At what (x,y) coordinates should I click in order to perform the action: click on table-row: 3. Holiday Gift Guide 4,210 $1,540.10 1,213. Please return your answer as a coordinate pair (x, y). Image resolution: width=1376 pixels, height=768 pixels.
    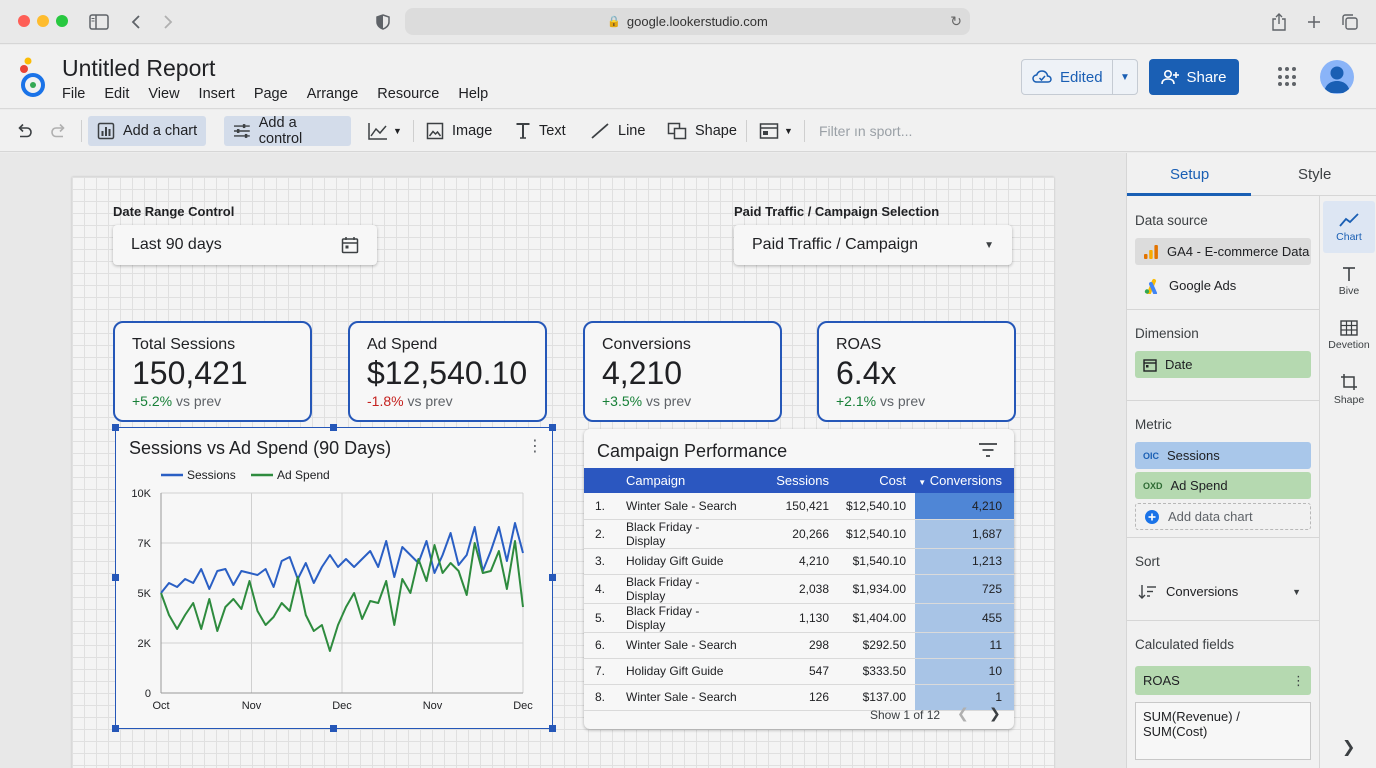
    Looking at the image, I should click on (799, 561).